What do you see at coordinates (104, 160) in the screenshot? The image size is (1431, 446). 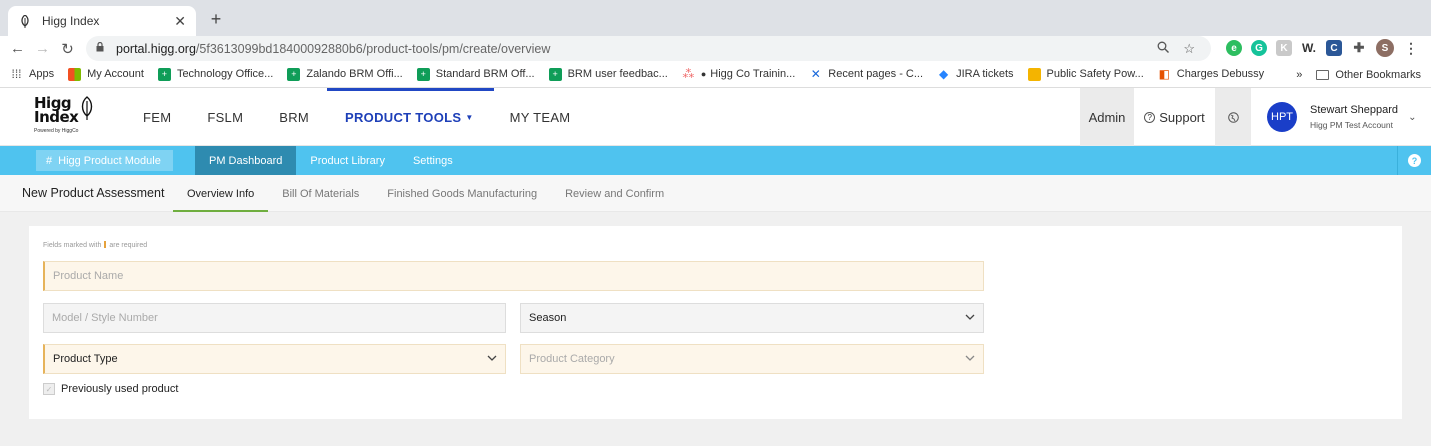 I see `module-badge: # Higg Product Module` at bounding box center [104, 160].